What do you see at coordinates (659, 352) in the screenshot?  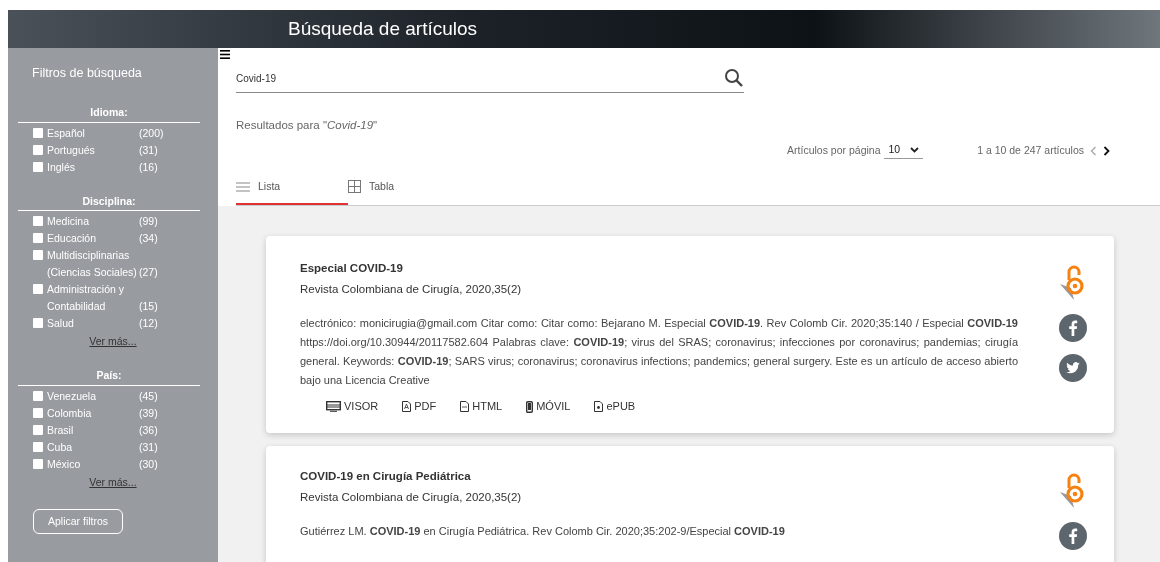 I see `article-abstract: electrónico: monicirugia@gmail.com Citar como: Citar como: Bejarano M. Especial COVID-19. Rev Colomb Cir. 2020;35:140 / Especial COVID-19 https://doi.org/10.30944/20117582.604 Palabras clave: COVID-19; virus del SRAS; coronavirus; infecciones por coronavirus; pandemias; cirugía general. Keywords: COVID-19; SARS virus; coronavirus; coronavirus infections; pandemics; general surgery. Este es un artículo de acceso abierto bajo una Licencia Creative` at bounding box center [659, 352].